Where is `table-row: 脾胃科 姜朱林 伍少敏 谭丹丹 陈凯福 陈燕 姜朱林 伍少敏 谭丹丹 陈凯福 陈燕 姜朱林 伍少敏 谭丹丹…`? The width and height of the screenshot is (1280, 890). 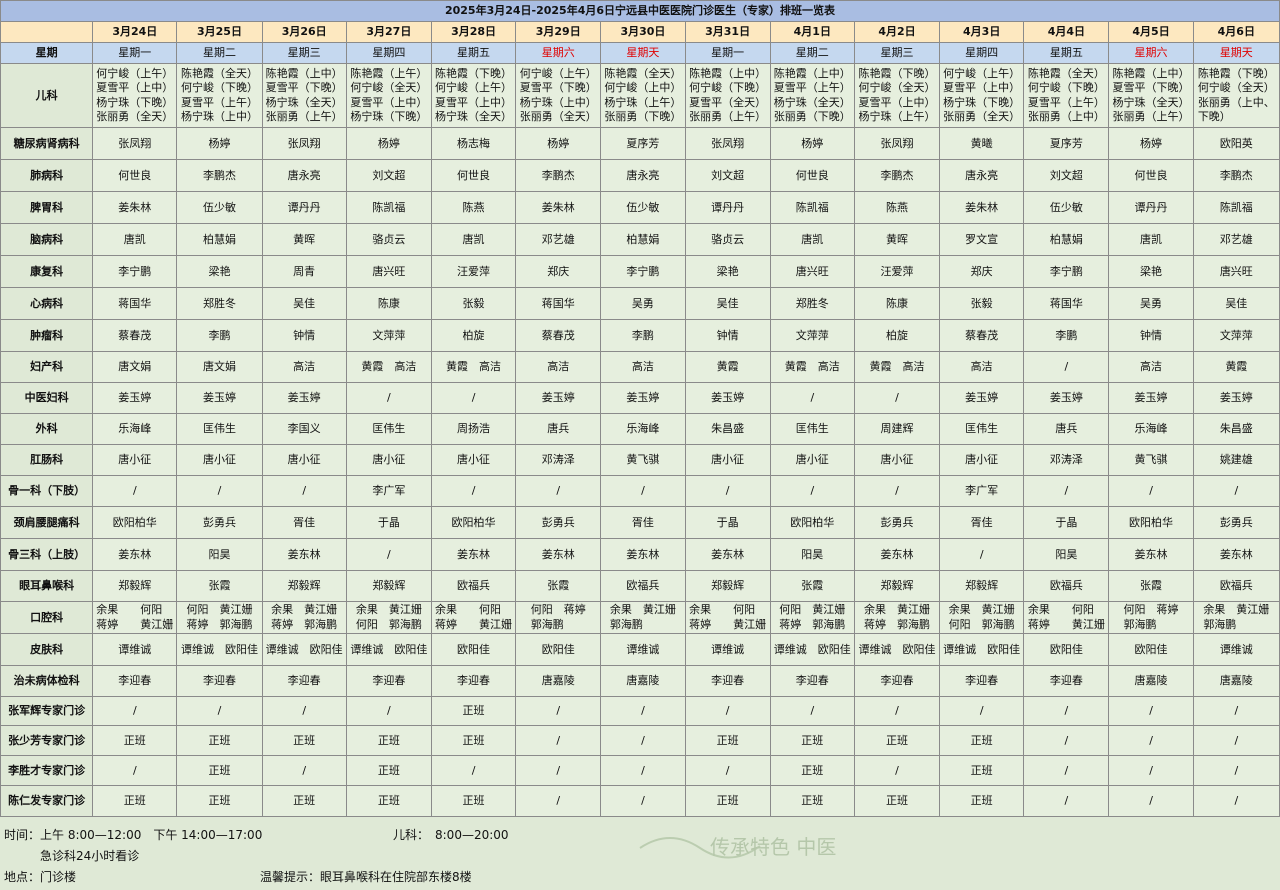
table-row: 脾胃科 姜朱林 伍少敏 谭丹丹 陈凯福 陈燕 姜朱林 伍少敏 谭丹丹 陈凯福 陈燕 姜朱林 伍少敏 谭丹丹… is located at coordinates (640, 207).